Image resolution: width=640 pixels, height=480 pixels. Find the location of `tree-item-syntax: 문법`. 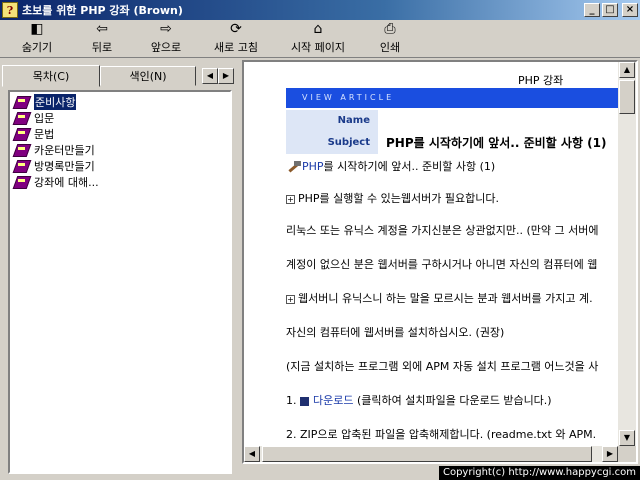

tree-item-syntax: 문법 is located at coordinates (120, 134).